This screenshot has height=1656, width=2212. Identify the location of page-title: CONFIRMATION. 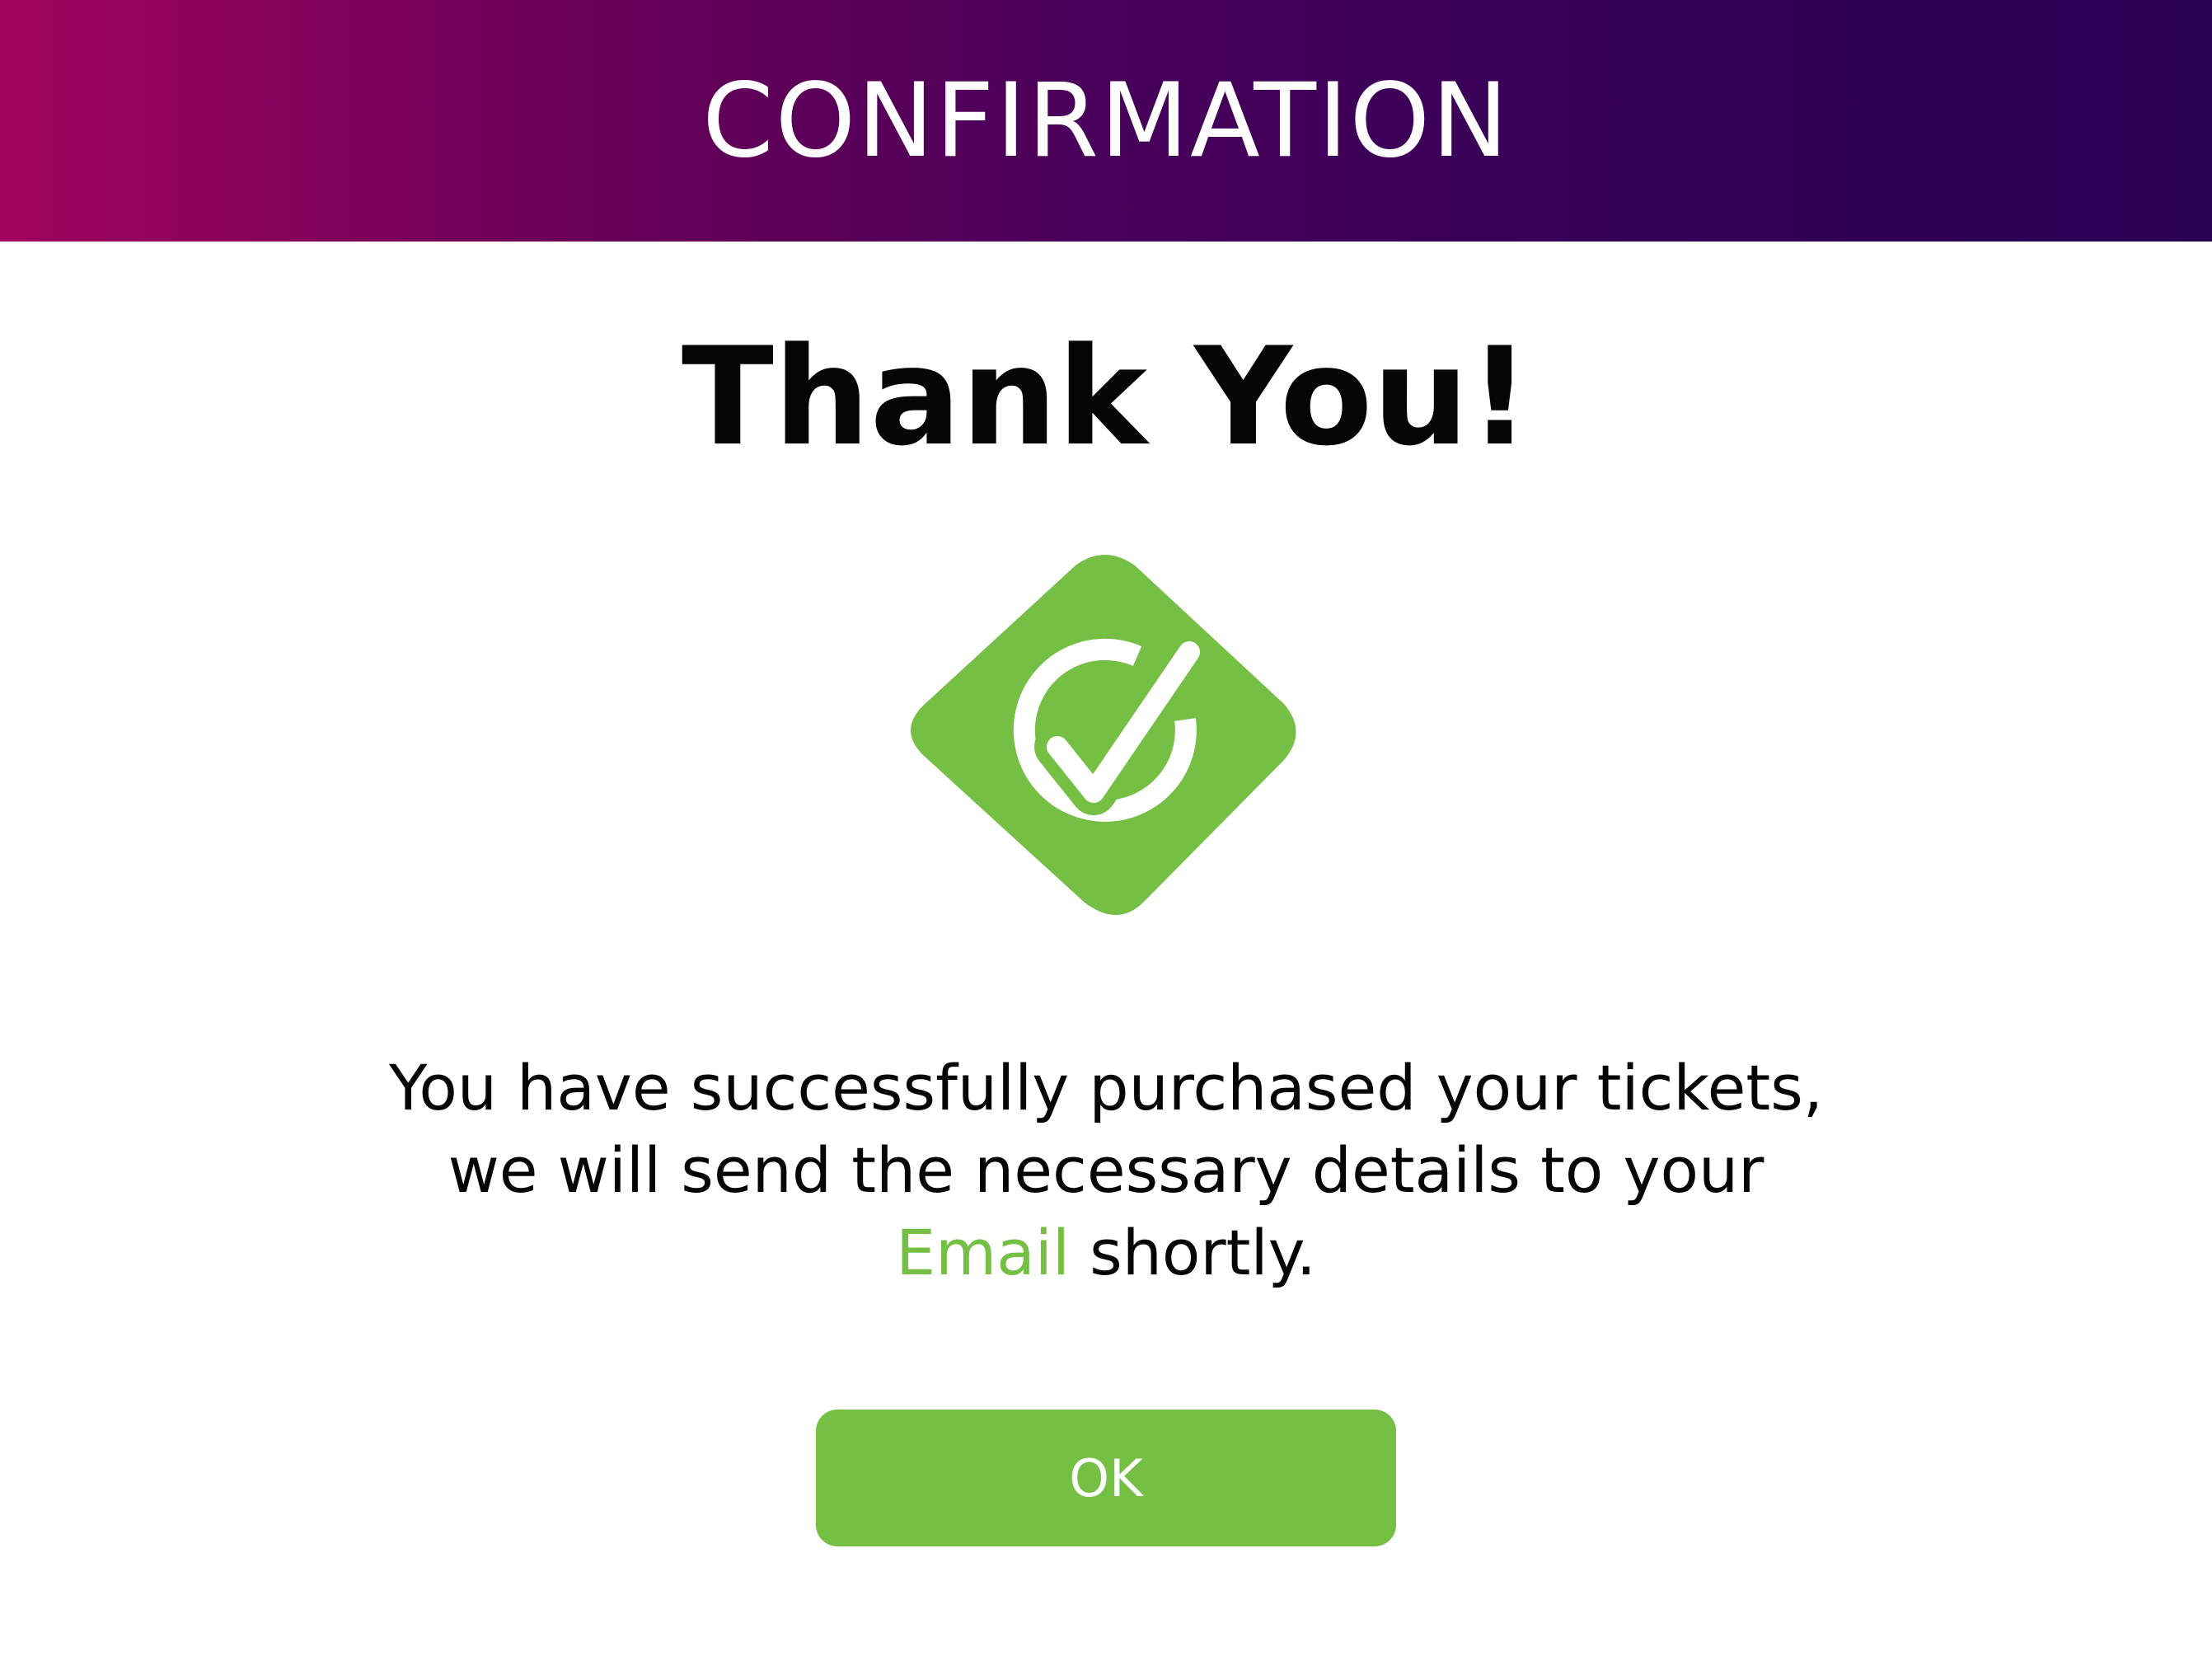
(1106, 121).